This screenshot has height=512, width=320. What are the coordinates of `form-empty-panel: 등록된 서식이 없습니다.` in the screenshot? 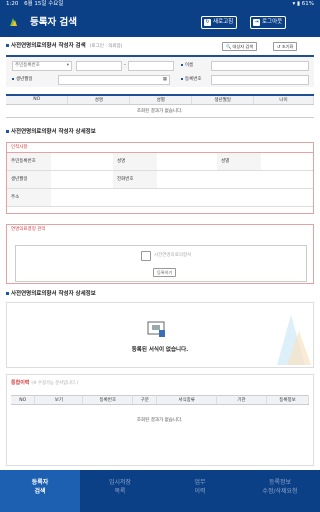 It's located at (160, 335).